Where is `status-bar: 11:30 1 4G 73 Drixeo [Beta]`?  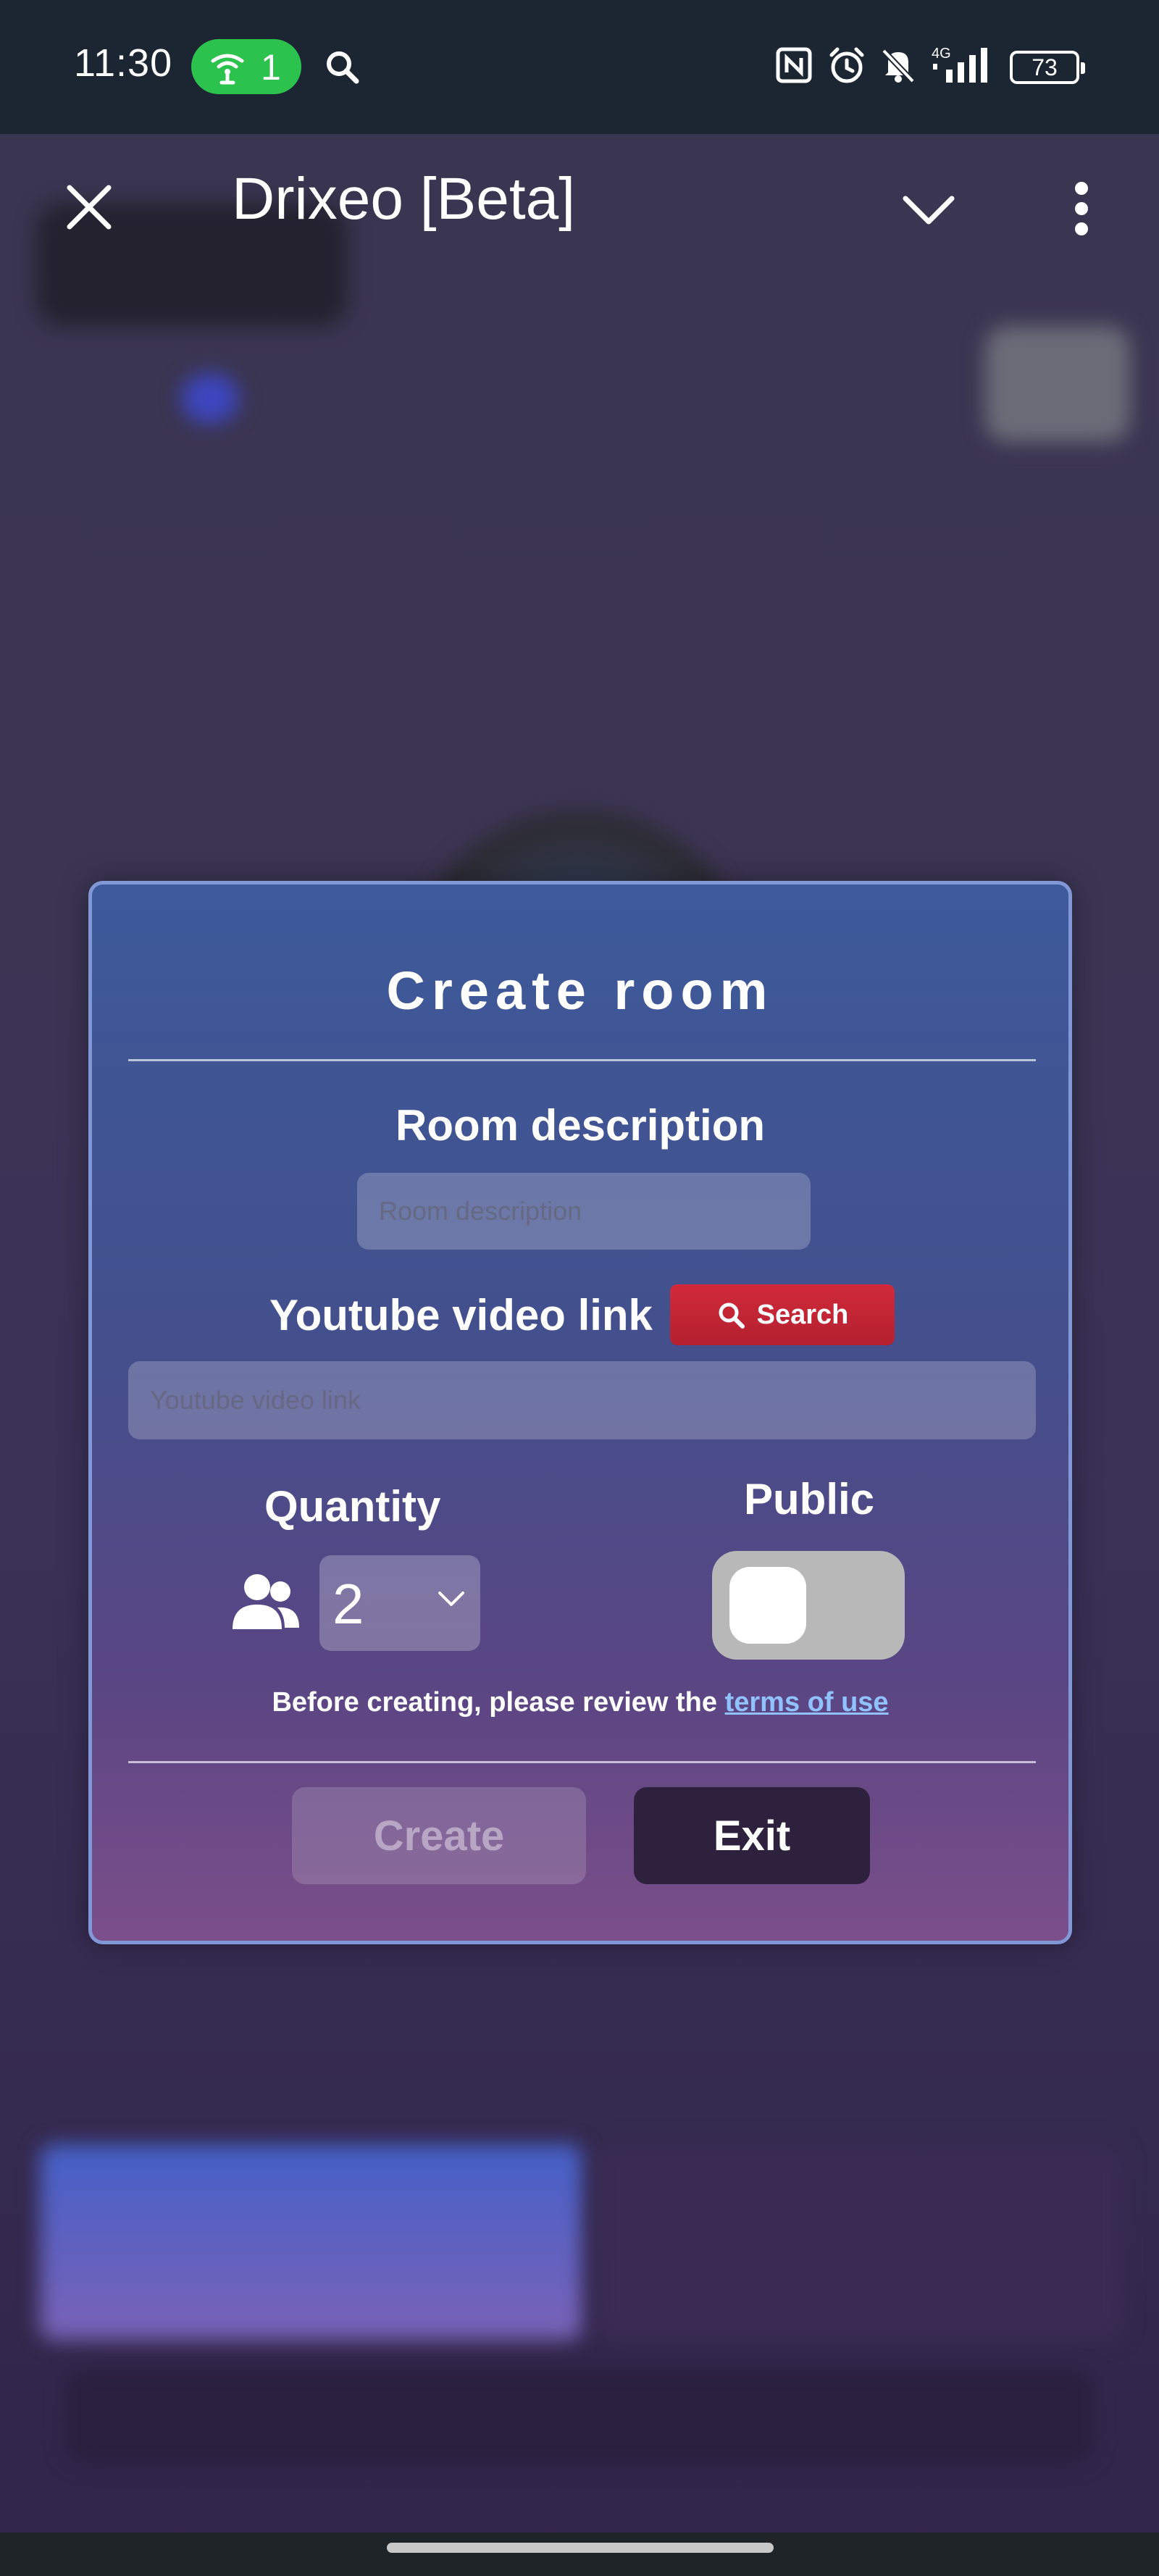 status-bar: 11:30 1 4G 73 Drixeo [Beta] is located at coordinates (579, 117).